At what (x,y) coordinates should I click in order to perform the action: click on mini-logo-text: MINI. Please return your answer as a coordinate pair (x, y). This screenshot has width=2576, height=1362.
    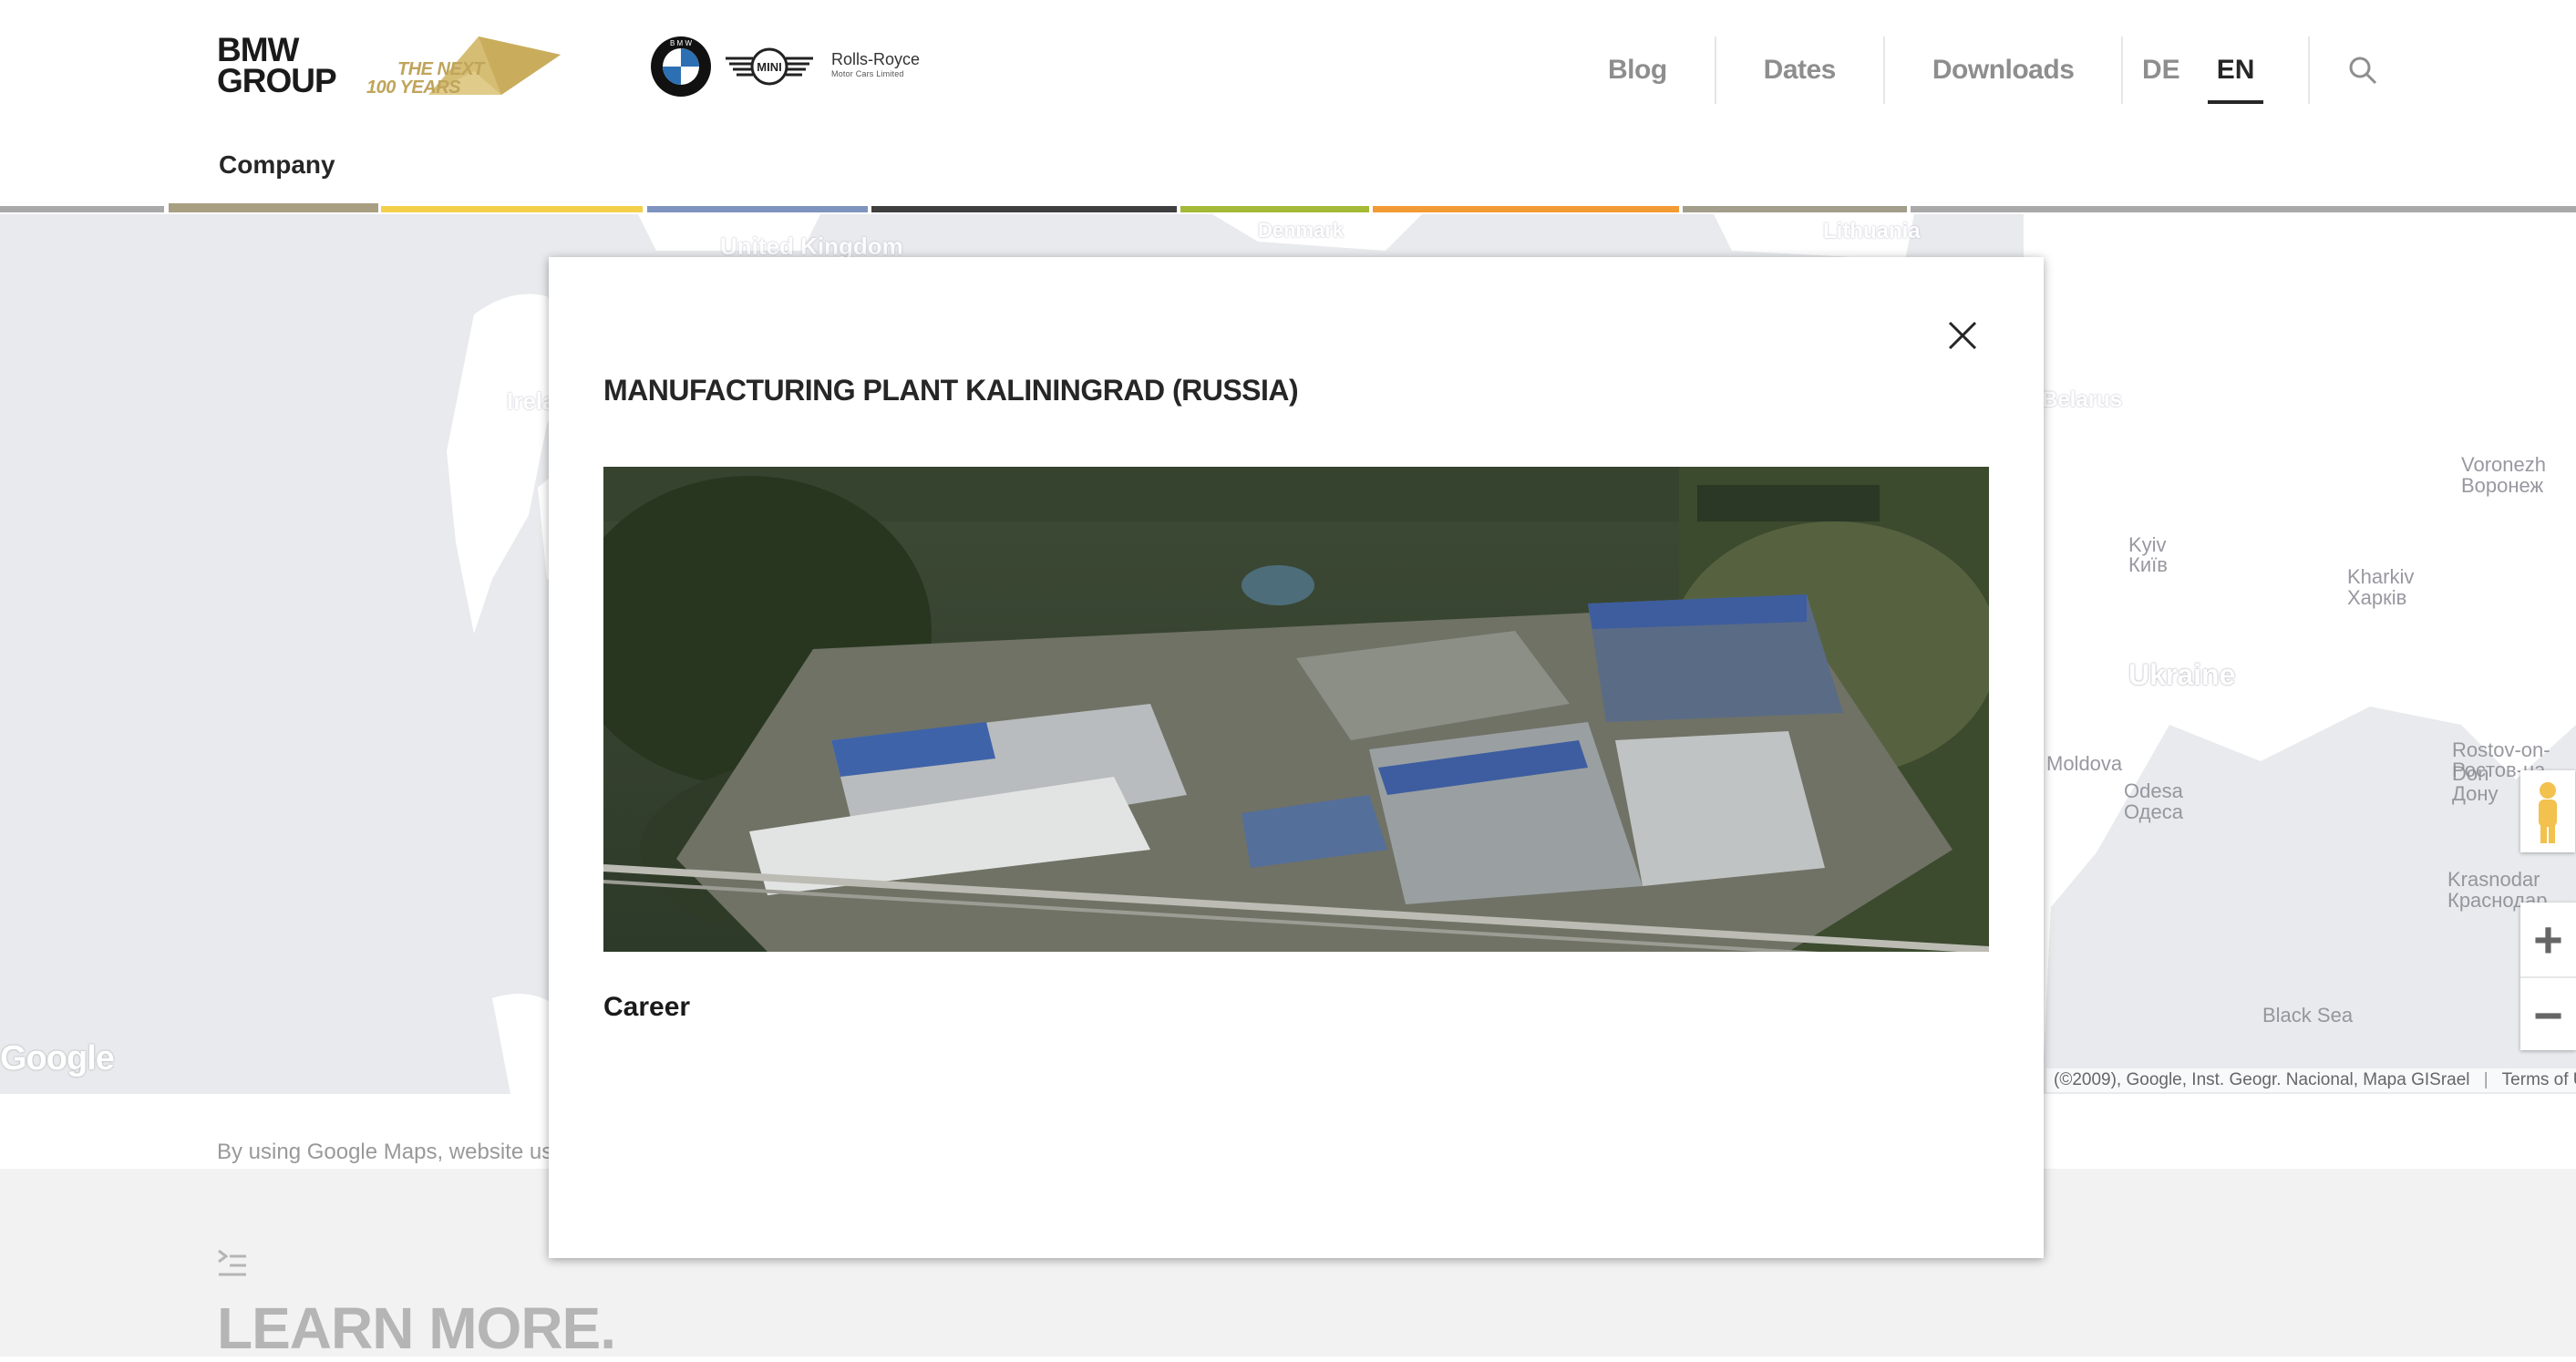
    Looking at the image, I should click on (769, 67).